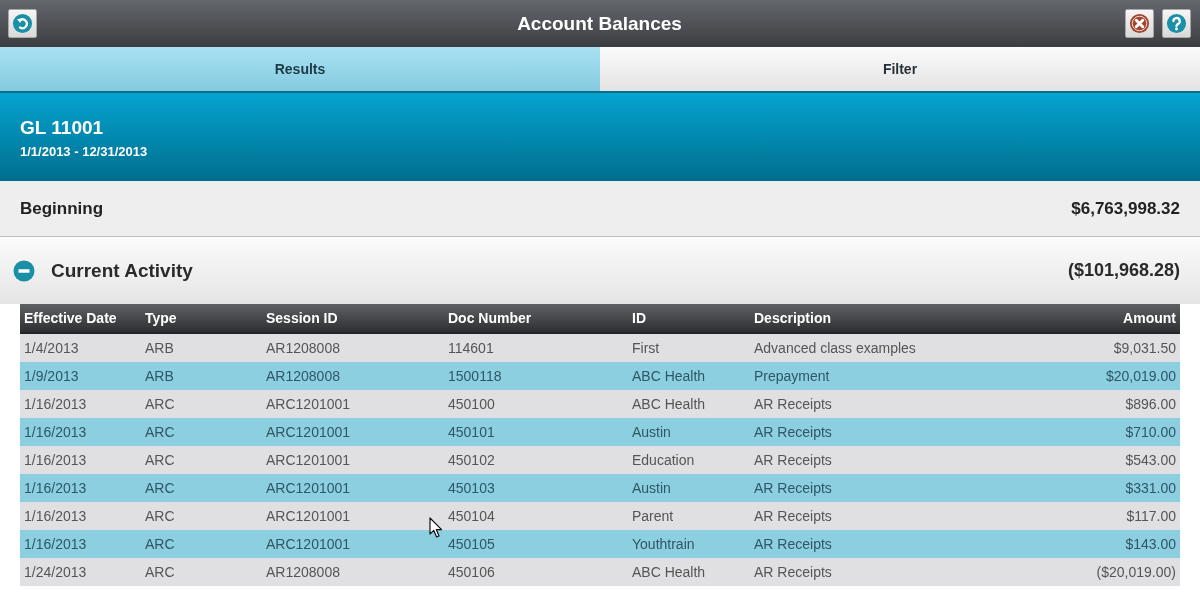  I want to click on table-cell-text: Education, so click(663, 460).